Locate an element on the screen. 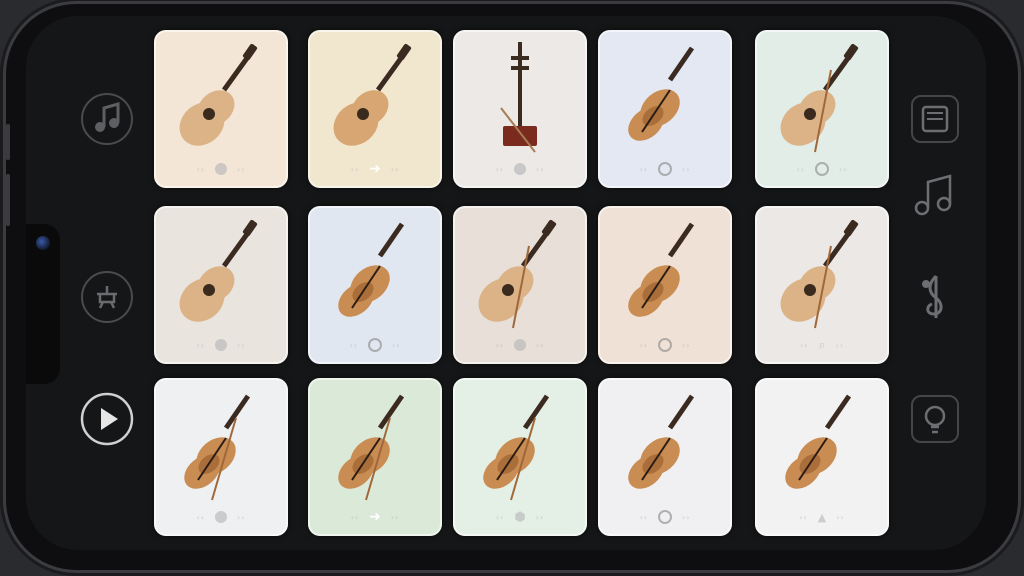 The height and width of the screenshot is (576, 1024). instrument-card-ukulele-with-bow: ‹‹ ⌕ ›› is located at coordinates (822, 285).